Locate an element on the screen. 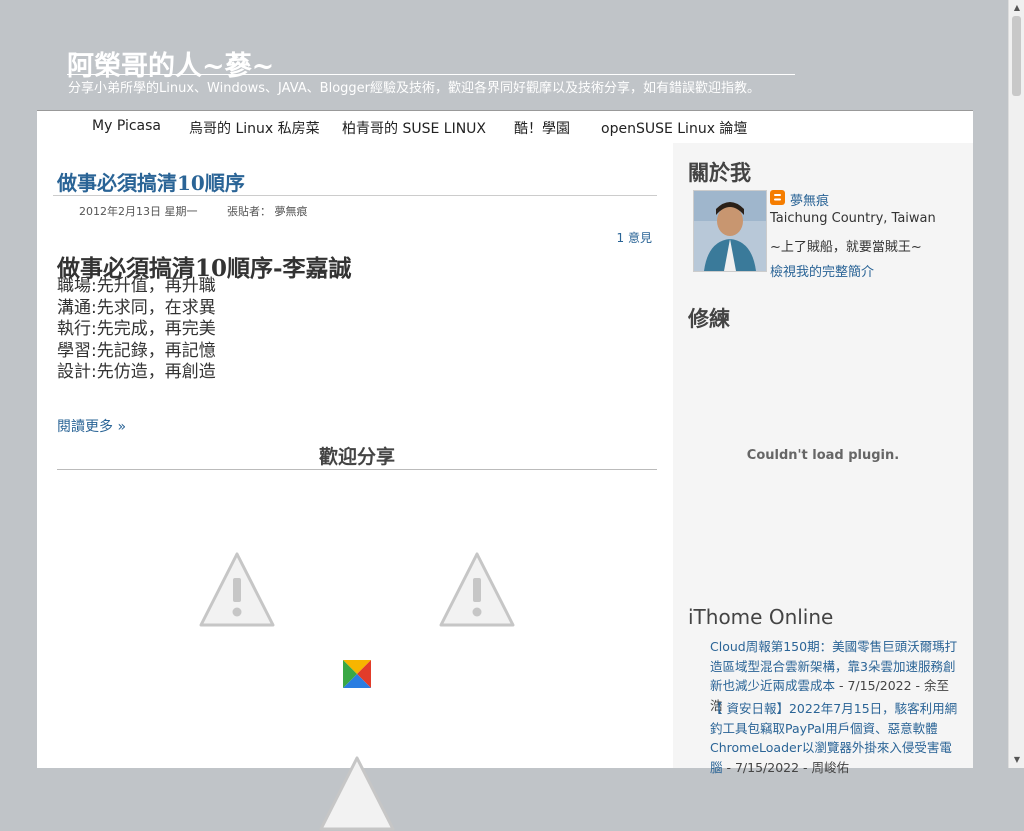 This screenshot has width=1024, height=831. post-line: 職場:先升值，再升職 is located at coordinates (136, 286).